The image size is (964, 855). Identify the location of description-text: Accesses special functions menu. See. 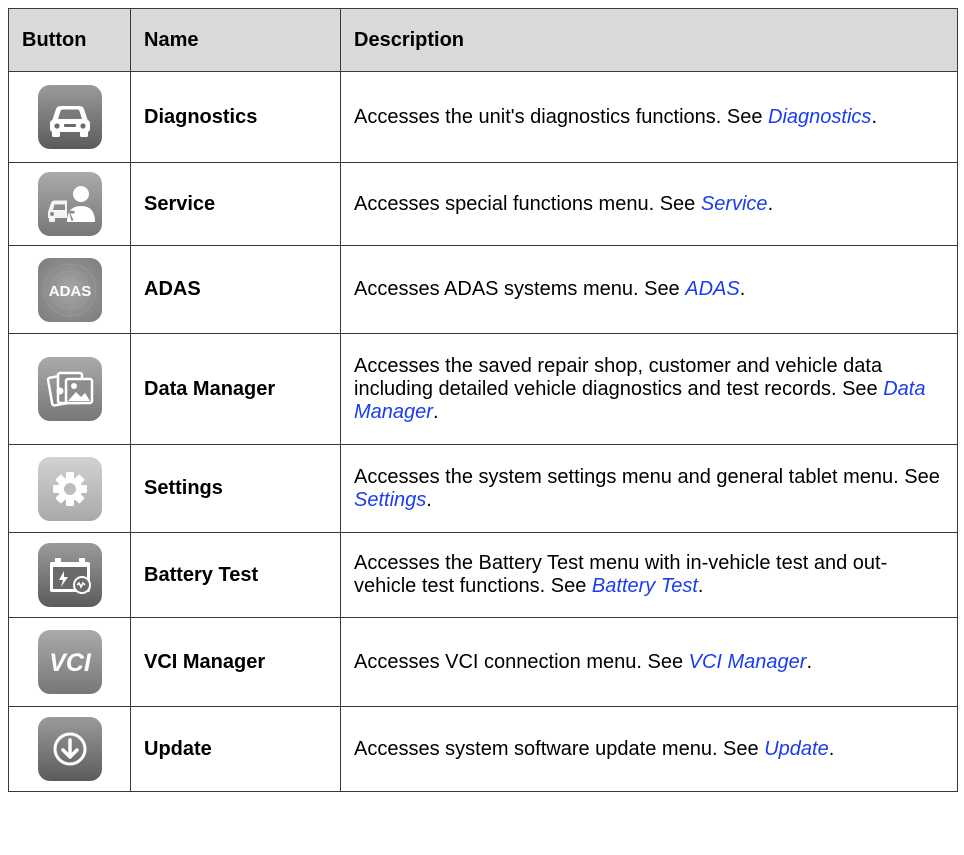
(527, 203).